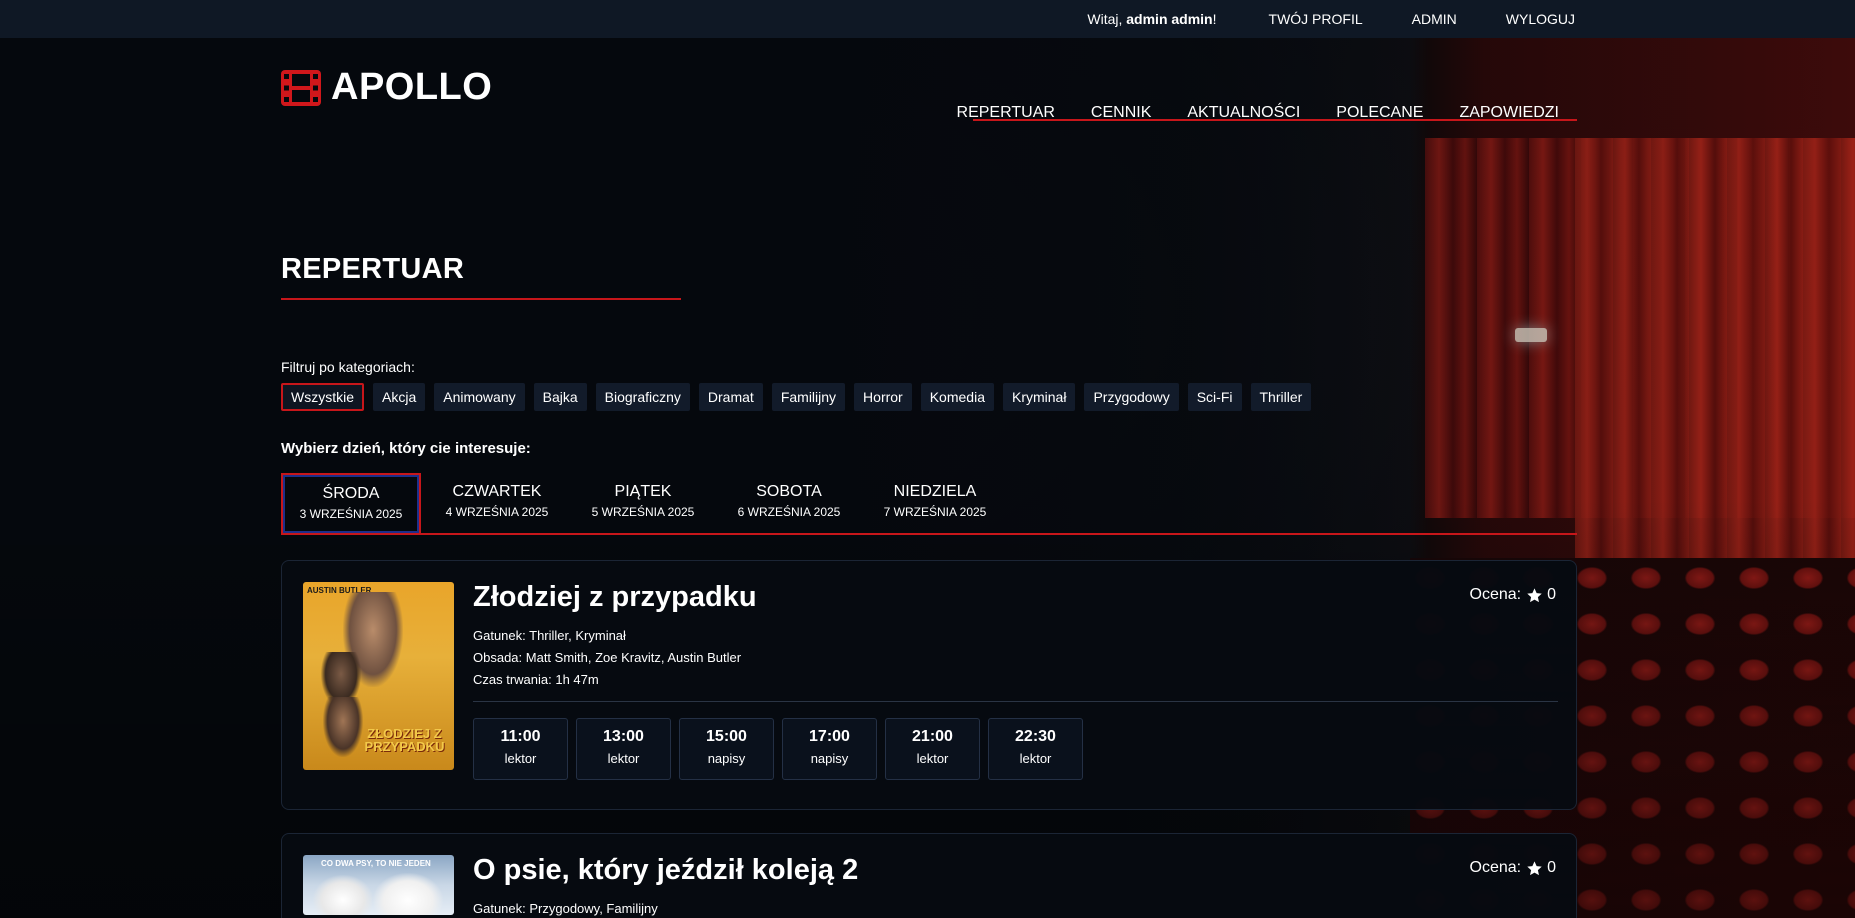  Describe the element at coordinates (301, 87) in the screenshot. I see `film-icon` at that location.